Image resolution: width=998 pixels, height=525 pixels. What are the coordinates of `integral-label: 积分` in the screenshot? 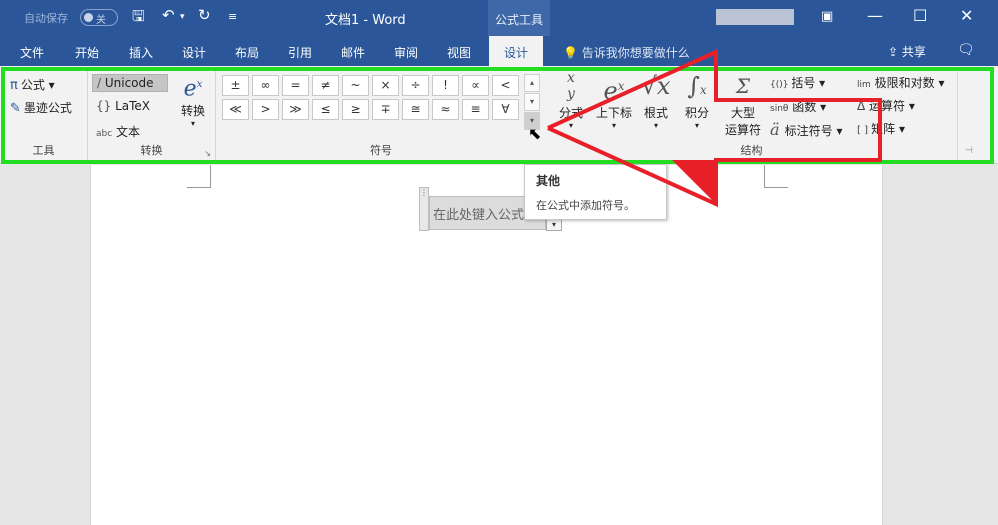 It's located at (696, 113).